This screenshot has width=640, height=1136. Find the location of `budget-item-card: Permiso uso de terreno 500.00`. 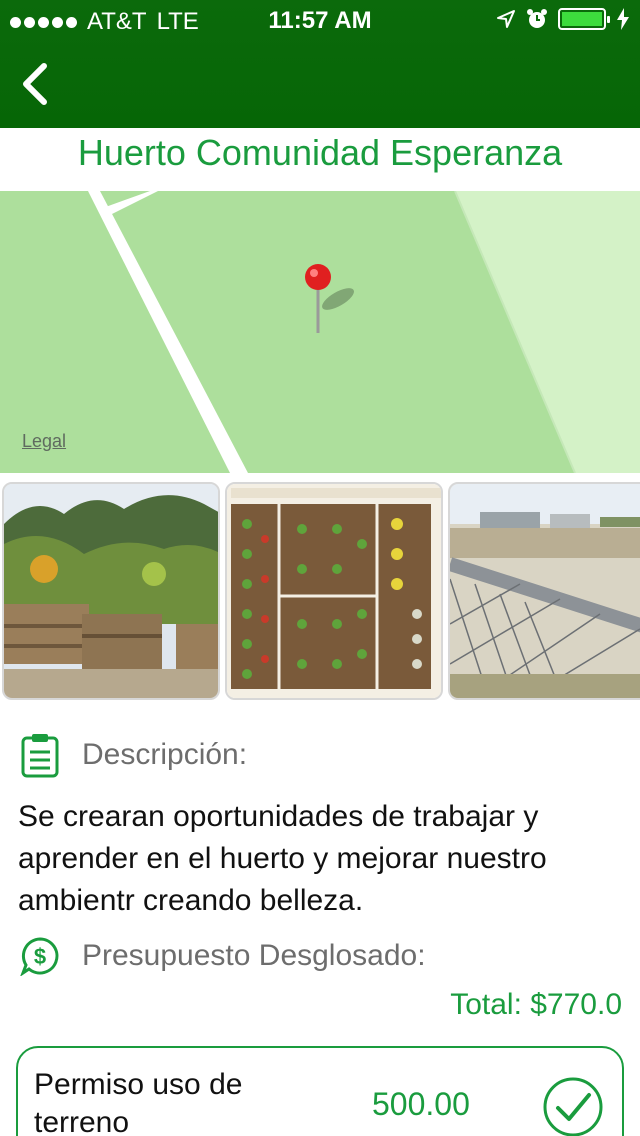

budget-item-card: Permiso uso de terreno 500.00 is located at coordinates (320, 1091).